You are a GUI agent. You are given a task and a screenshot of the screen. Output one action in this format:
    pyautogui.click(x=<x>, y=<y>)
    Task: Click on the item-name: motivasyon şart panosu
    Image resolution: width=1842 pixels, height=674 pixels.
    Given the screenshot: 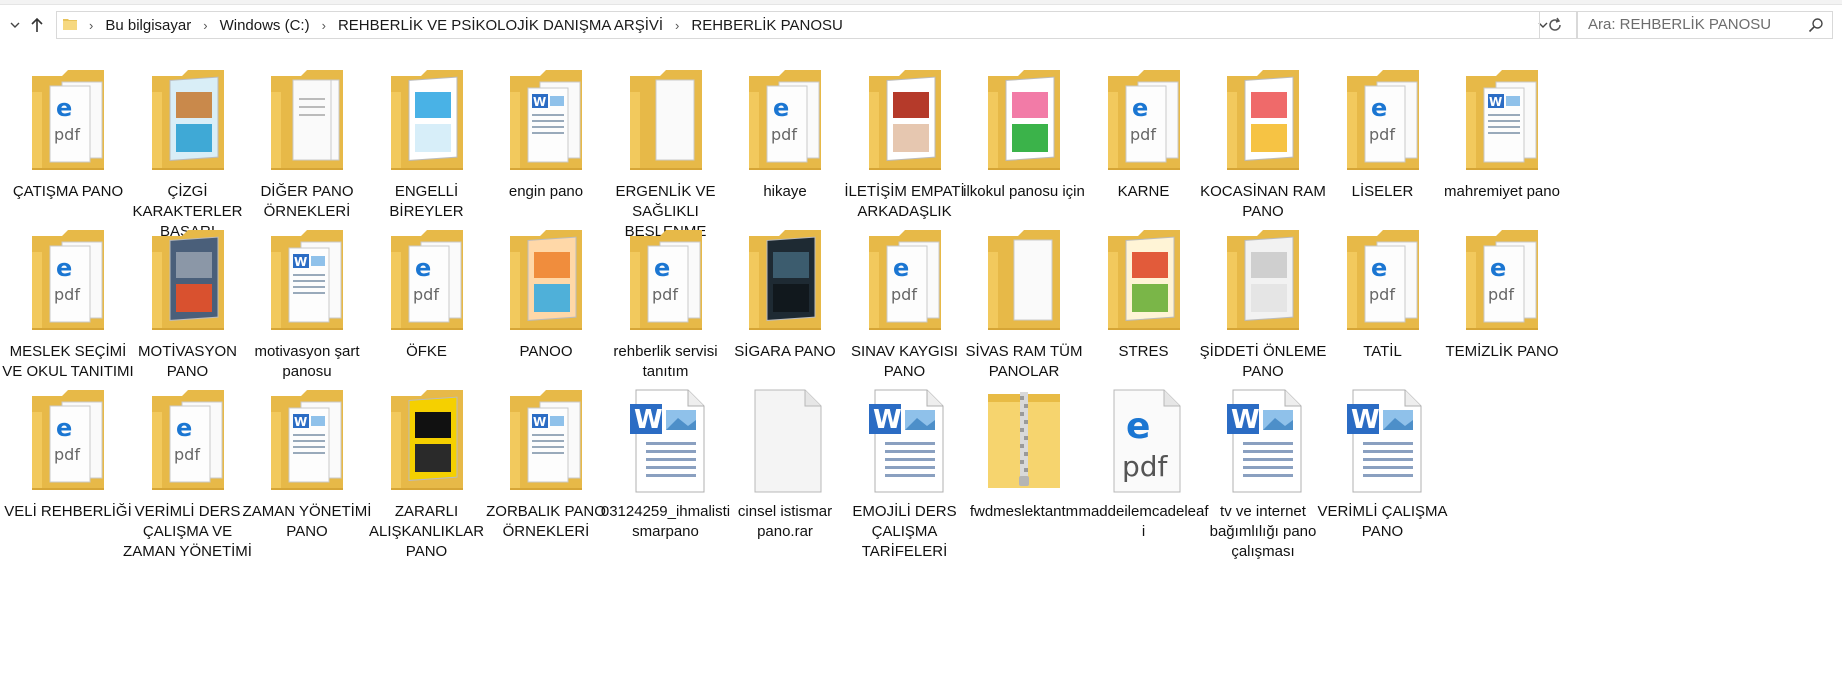 What is the action you would take?
    pyautogui.click(x=307, y=361)
    